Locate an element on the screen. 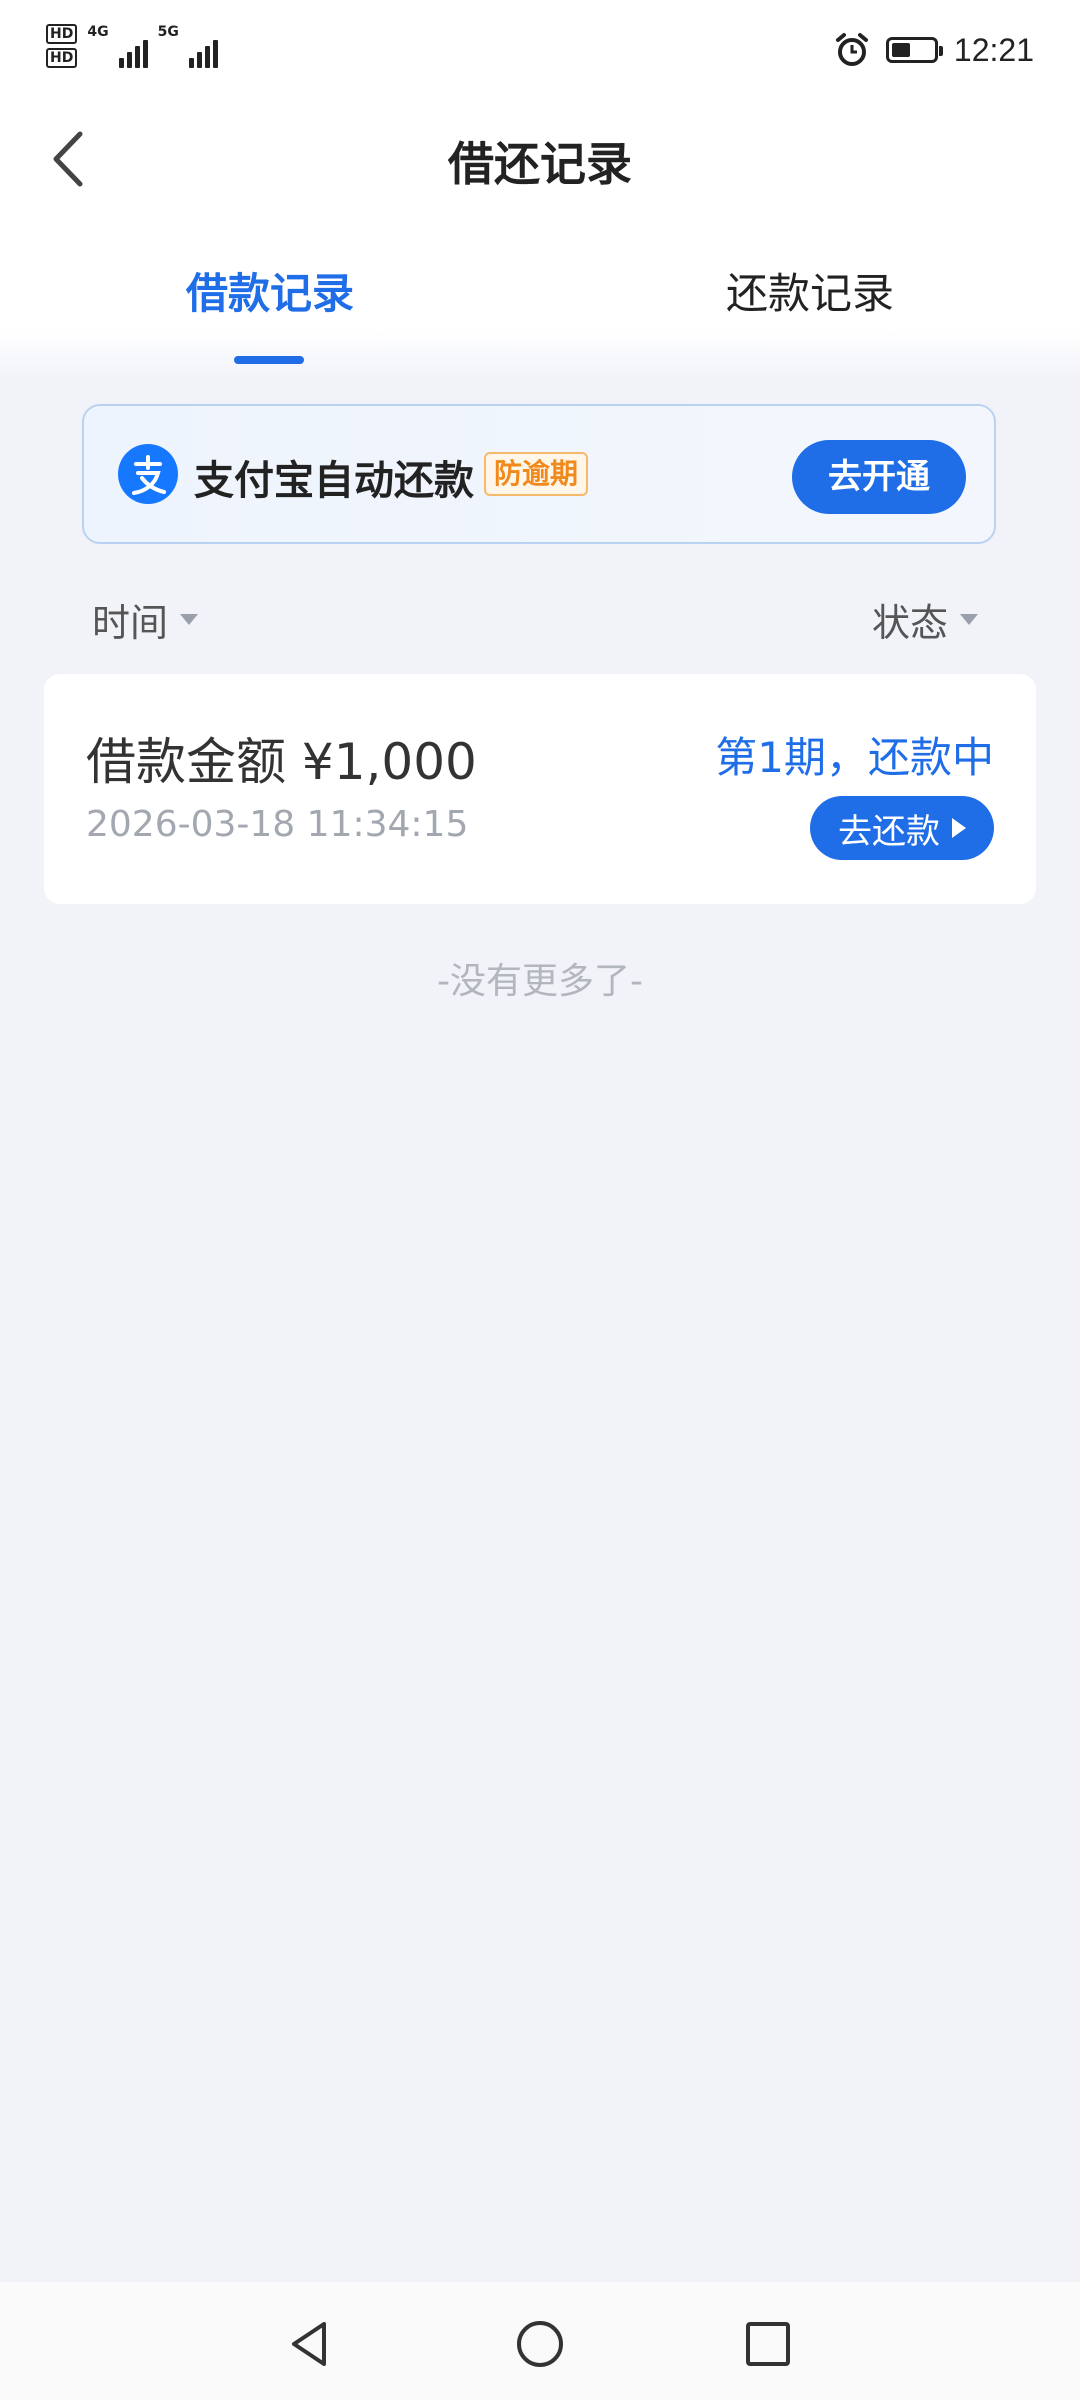  status-right: 12:21 is located at coordinates (934, 50).